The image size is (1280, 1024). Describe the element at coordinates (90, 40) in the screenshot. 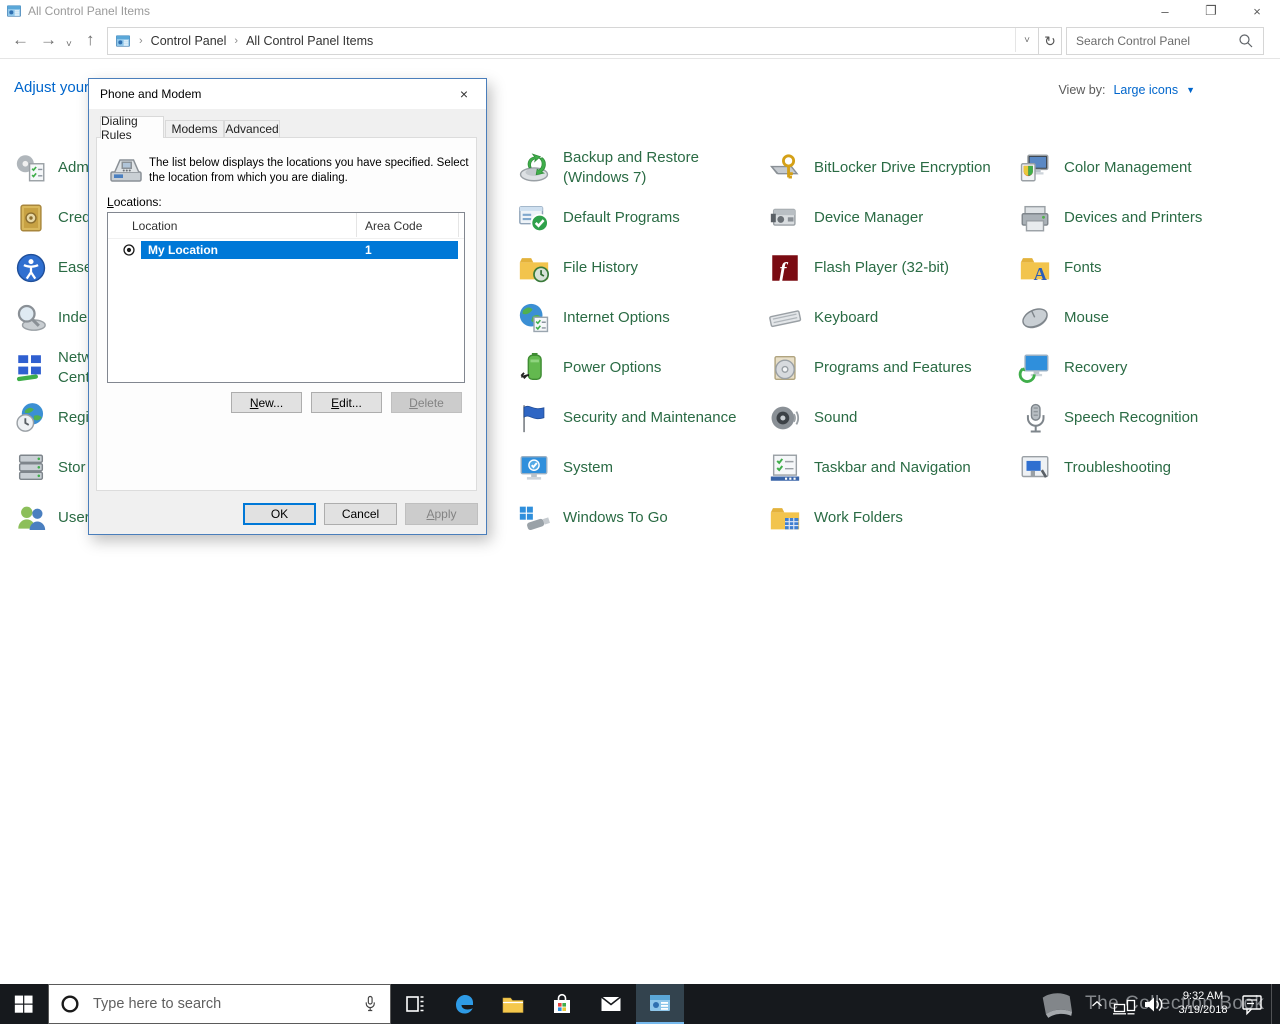

I see `up-button: ↑` at that location.